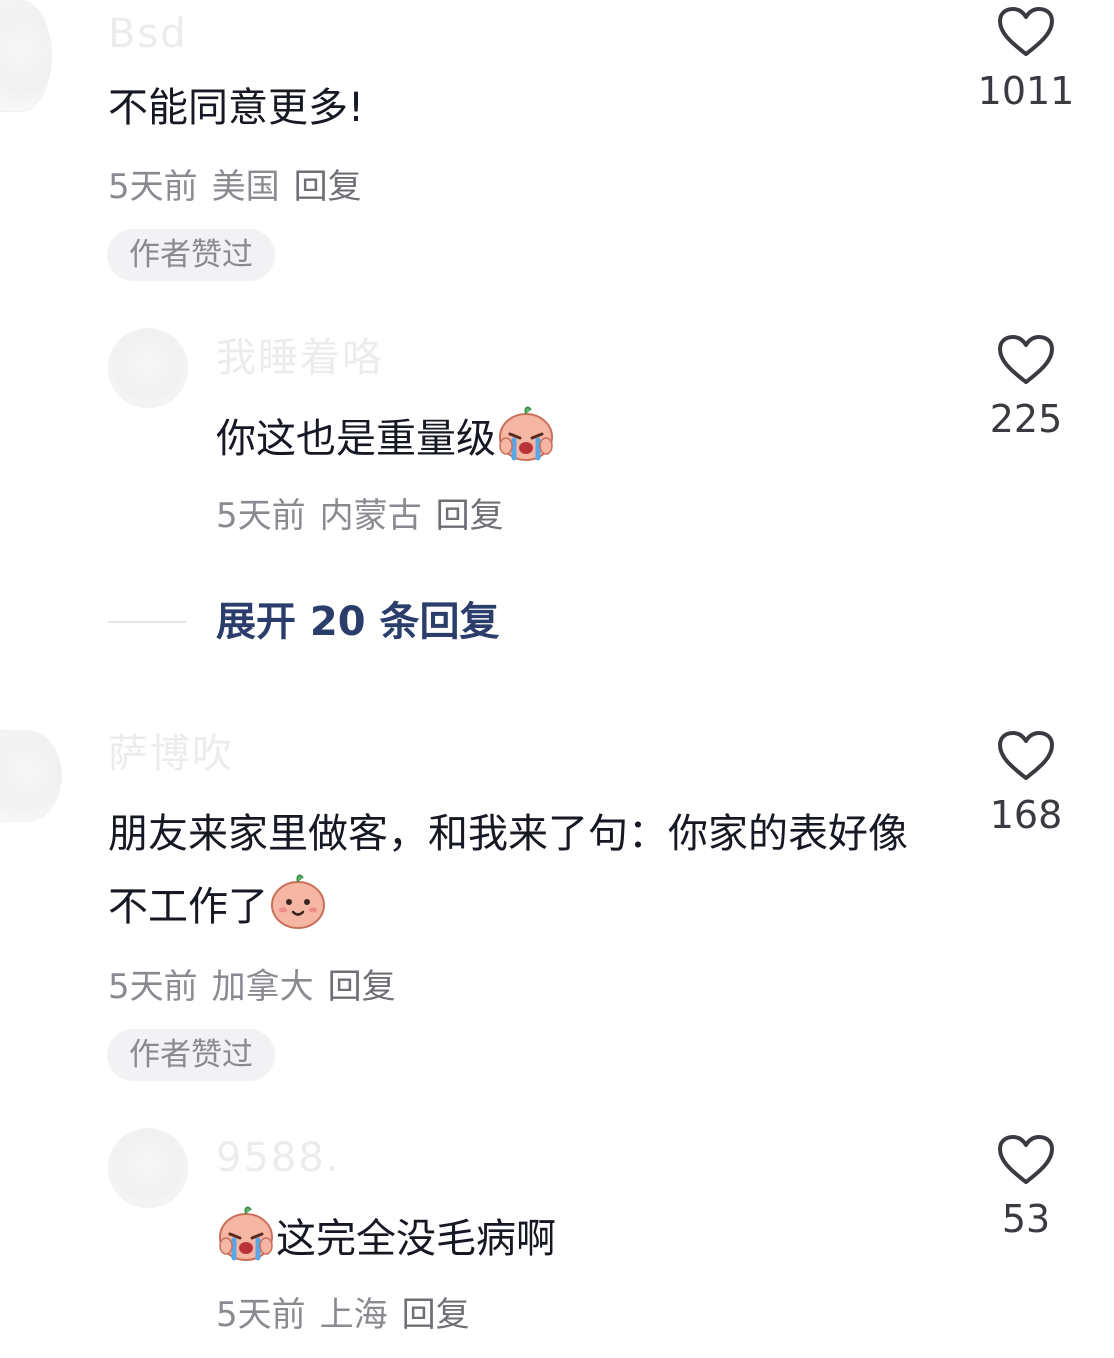  What do you see at coordinates (245, 187) in the screenshot?
I see `comment-location: 美国` at bounding box center [245, 187].